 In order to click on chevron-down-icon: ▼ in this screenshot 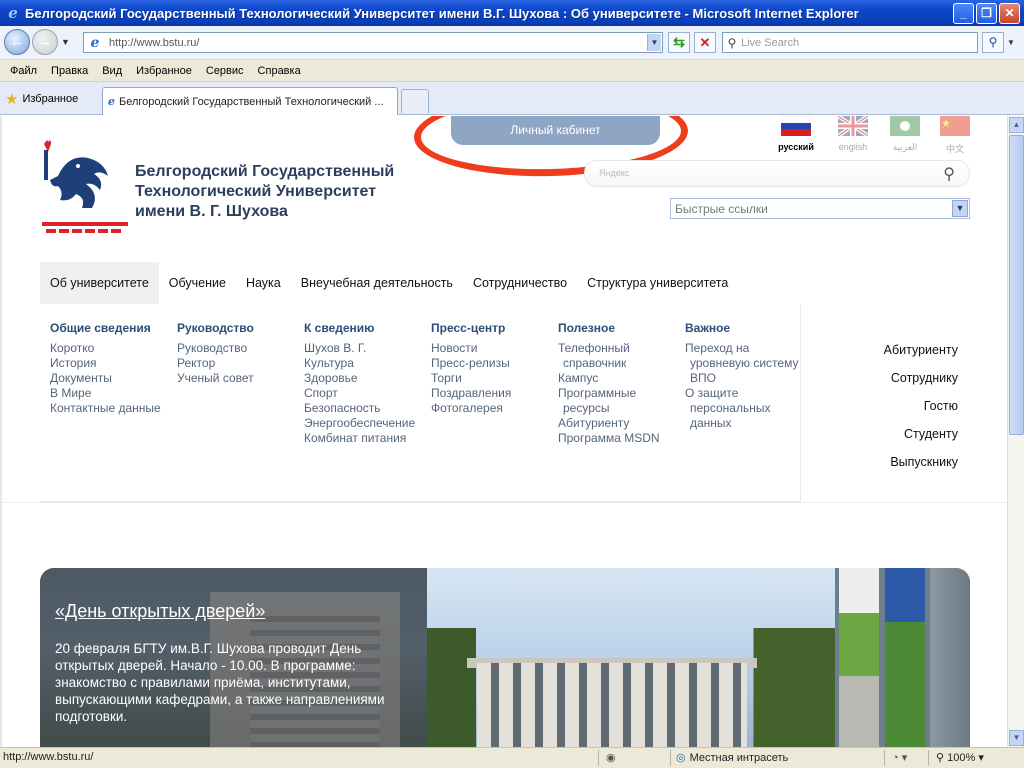, I will do `click(960, 208)`.